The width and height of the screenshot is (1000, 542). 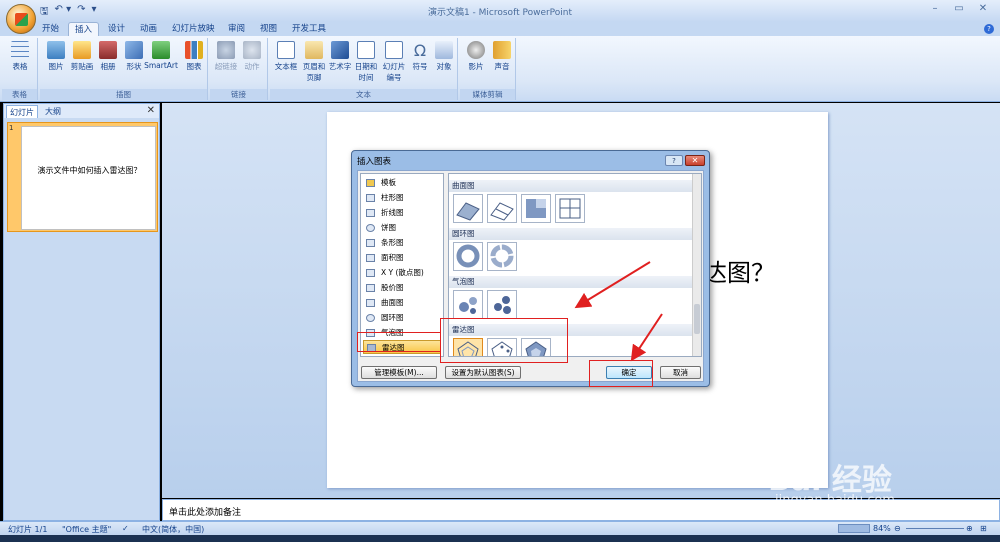 I want to click on category-surface: 曲面图, so click(x=402, y=303).